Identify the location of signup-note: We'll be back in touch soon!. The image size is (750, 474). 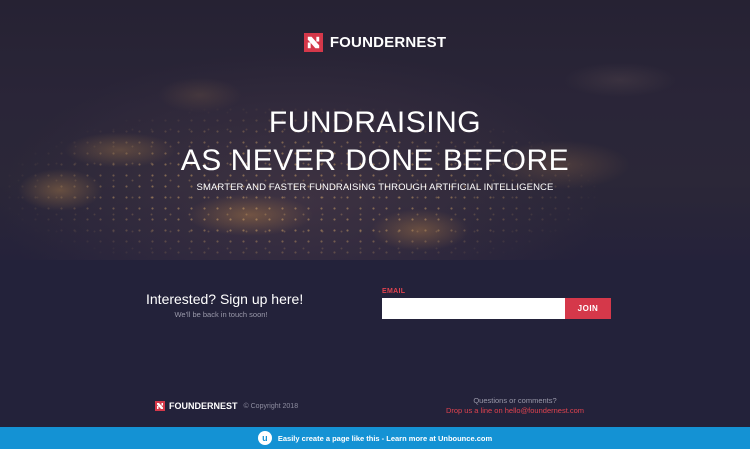
(221, 314).